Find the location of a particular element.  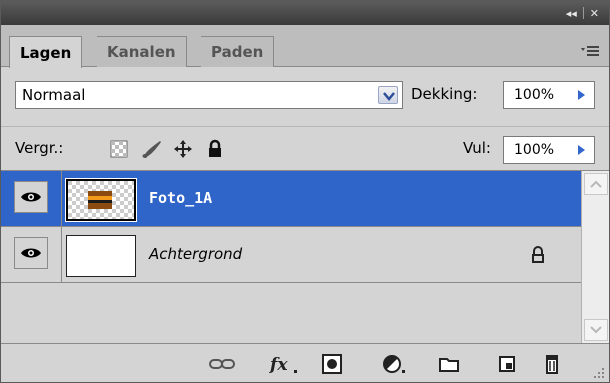

fill-field: 100% is located at coordinates (549, 150).